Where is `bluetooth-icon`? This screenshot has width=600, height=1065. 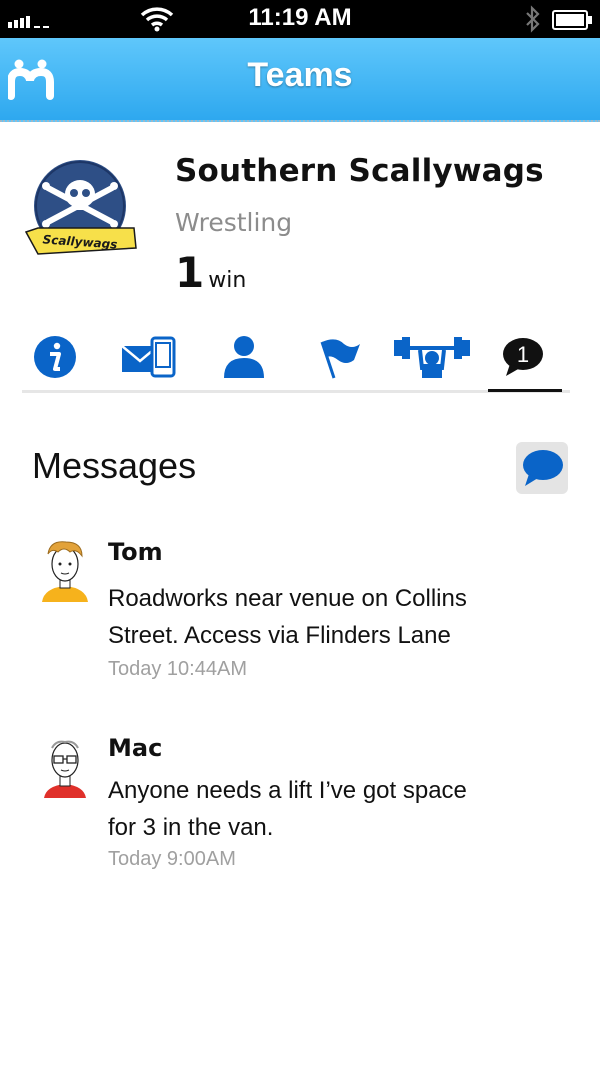 bluetooth-icon is located at coordinates (533, 19).